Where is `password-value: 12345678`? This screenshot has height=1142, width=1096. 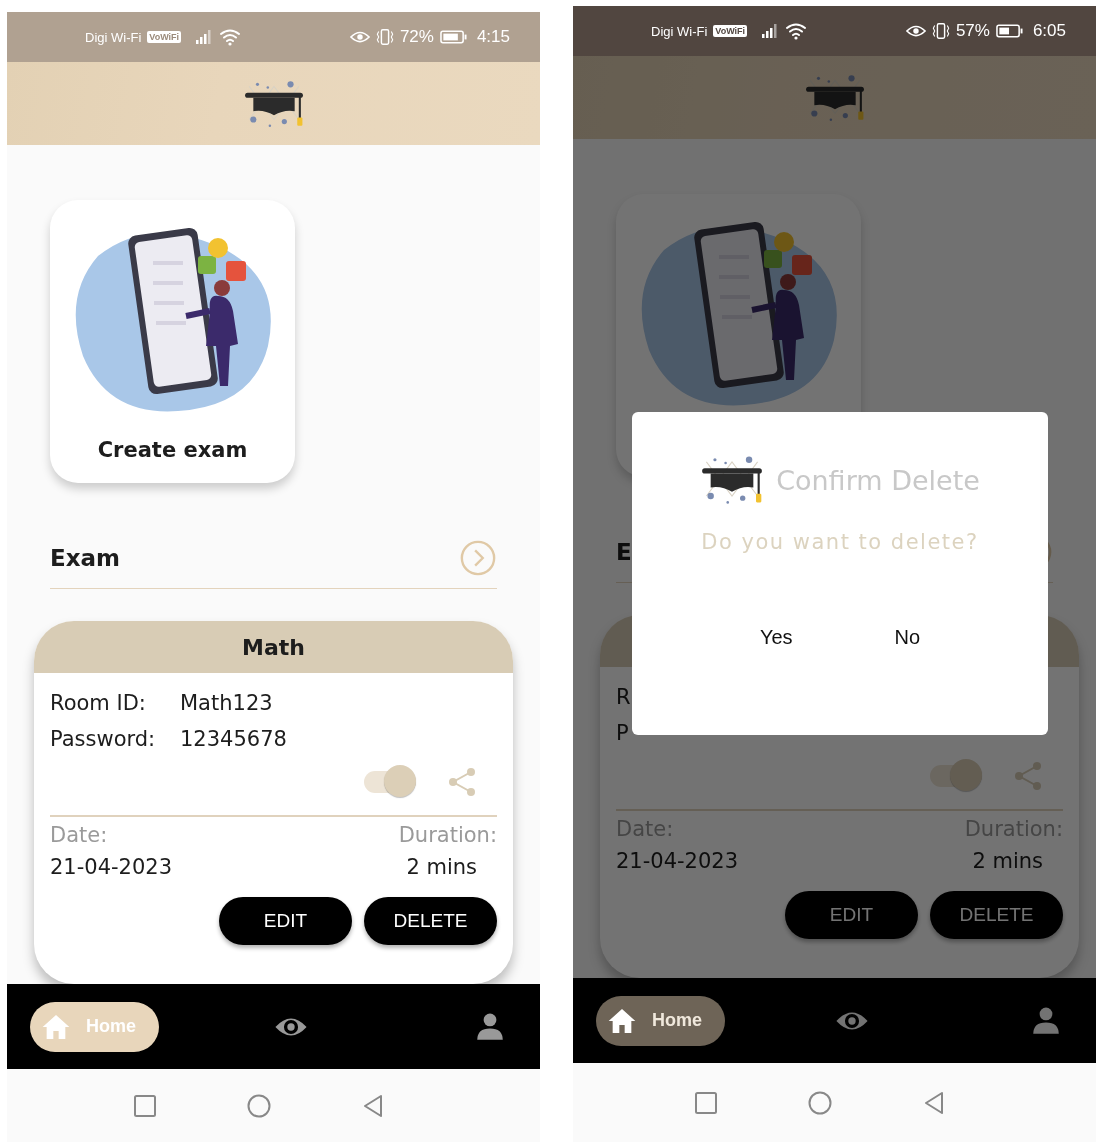 password-value: 12345678 is located at coordinates (233, 739).